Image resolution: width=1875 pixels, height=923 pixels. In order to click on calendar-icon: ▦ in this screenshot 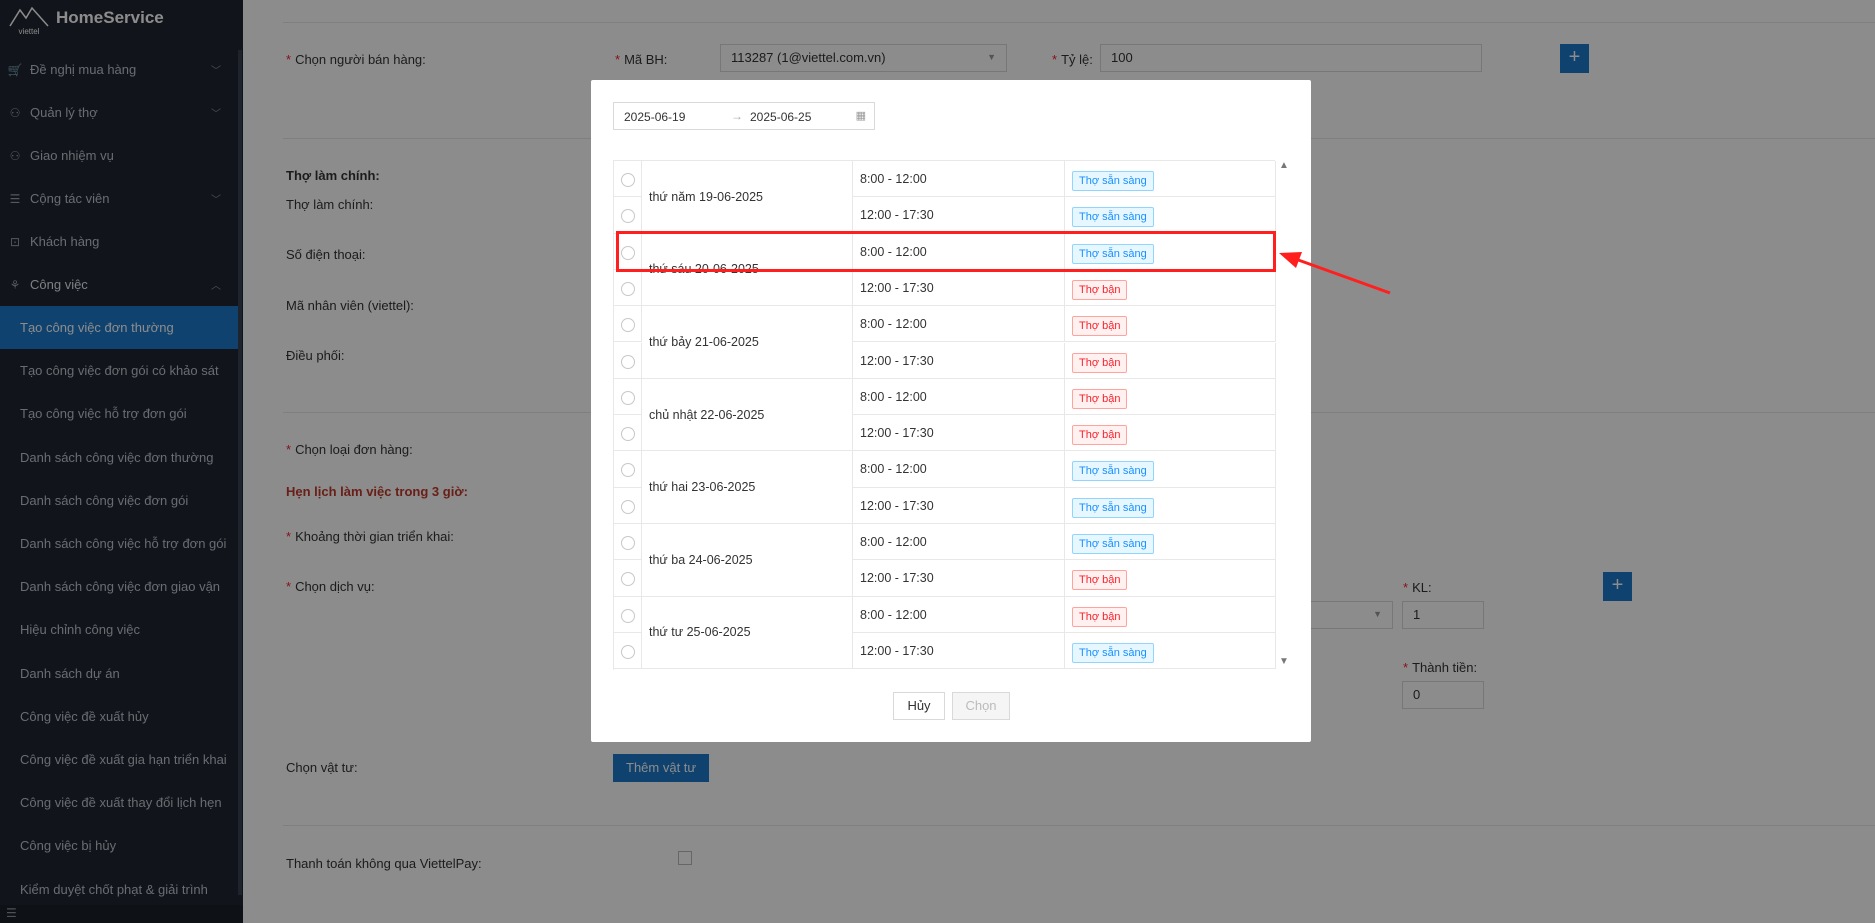, I will do `click(860, 116)`.